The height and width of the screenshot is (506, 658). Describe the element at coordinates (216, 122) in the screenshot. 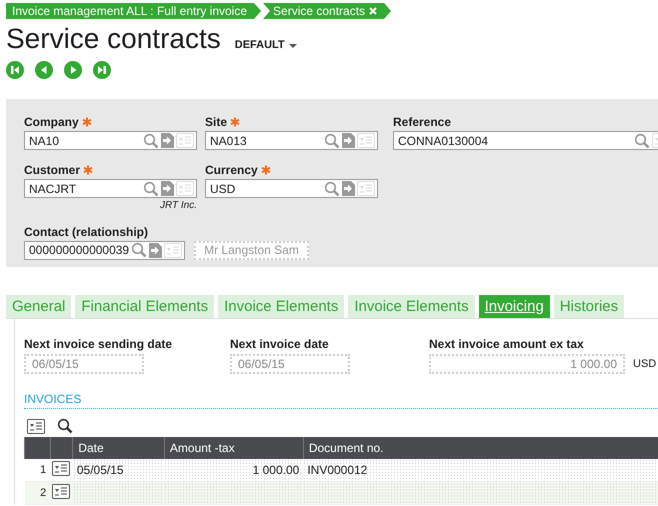

I see `field-label: Site` at that location.